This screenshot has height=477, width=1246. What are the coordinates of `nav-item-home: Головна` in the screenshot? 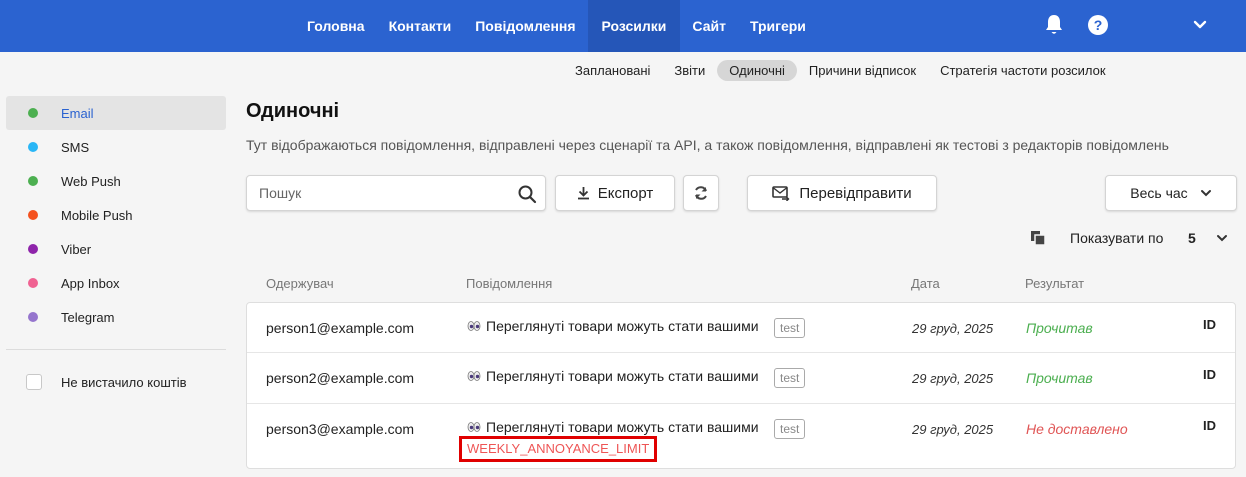 It's located at (336, 26).